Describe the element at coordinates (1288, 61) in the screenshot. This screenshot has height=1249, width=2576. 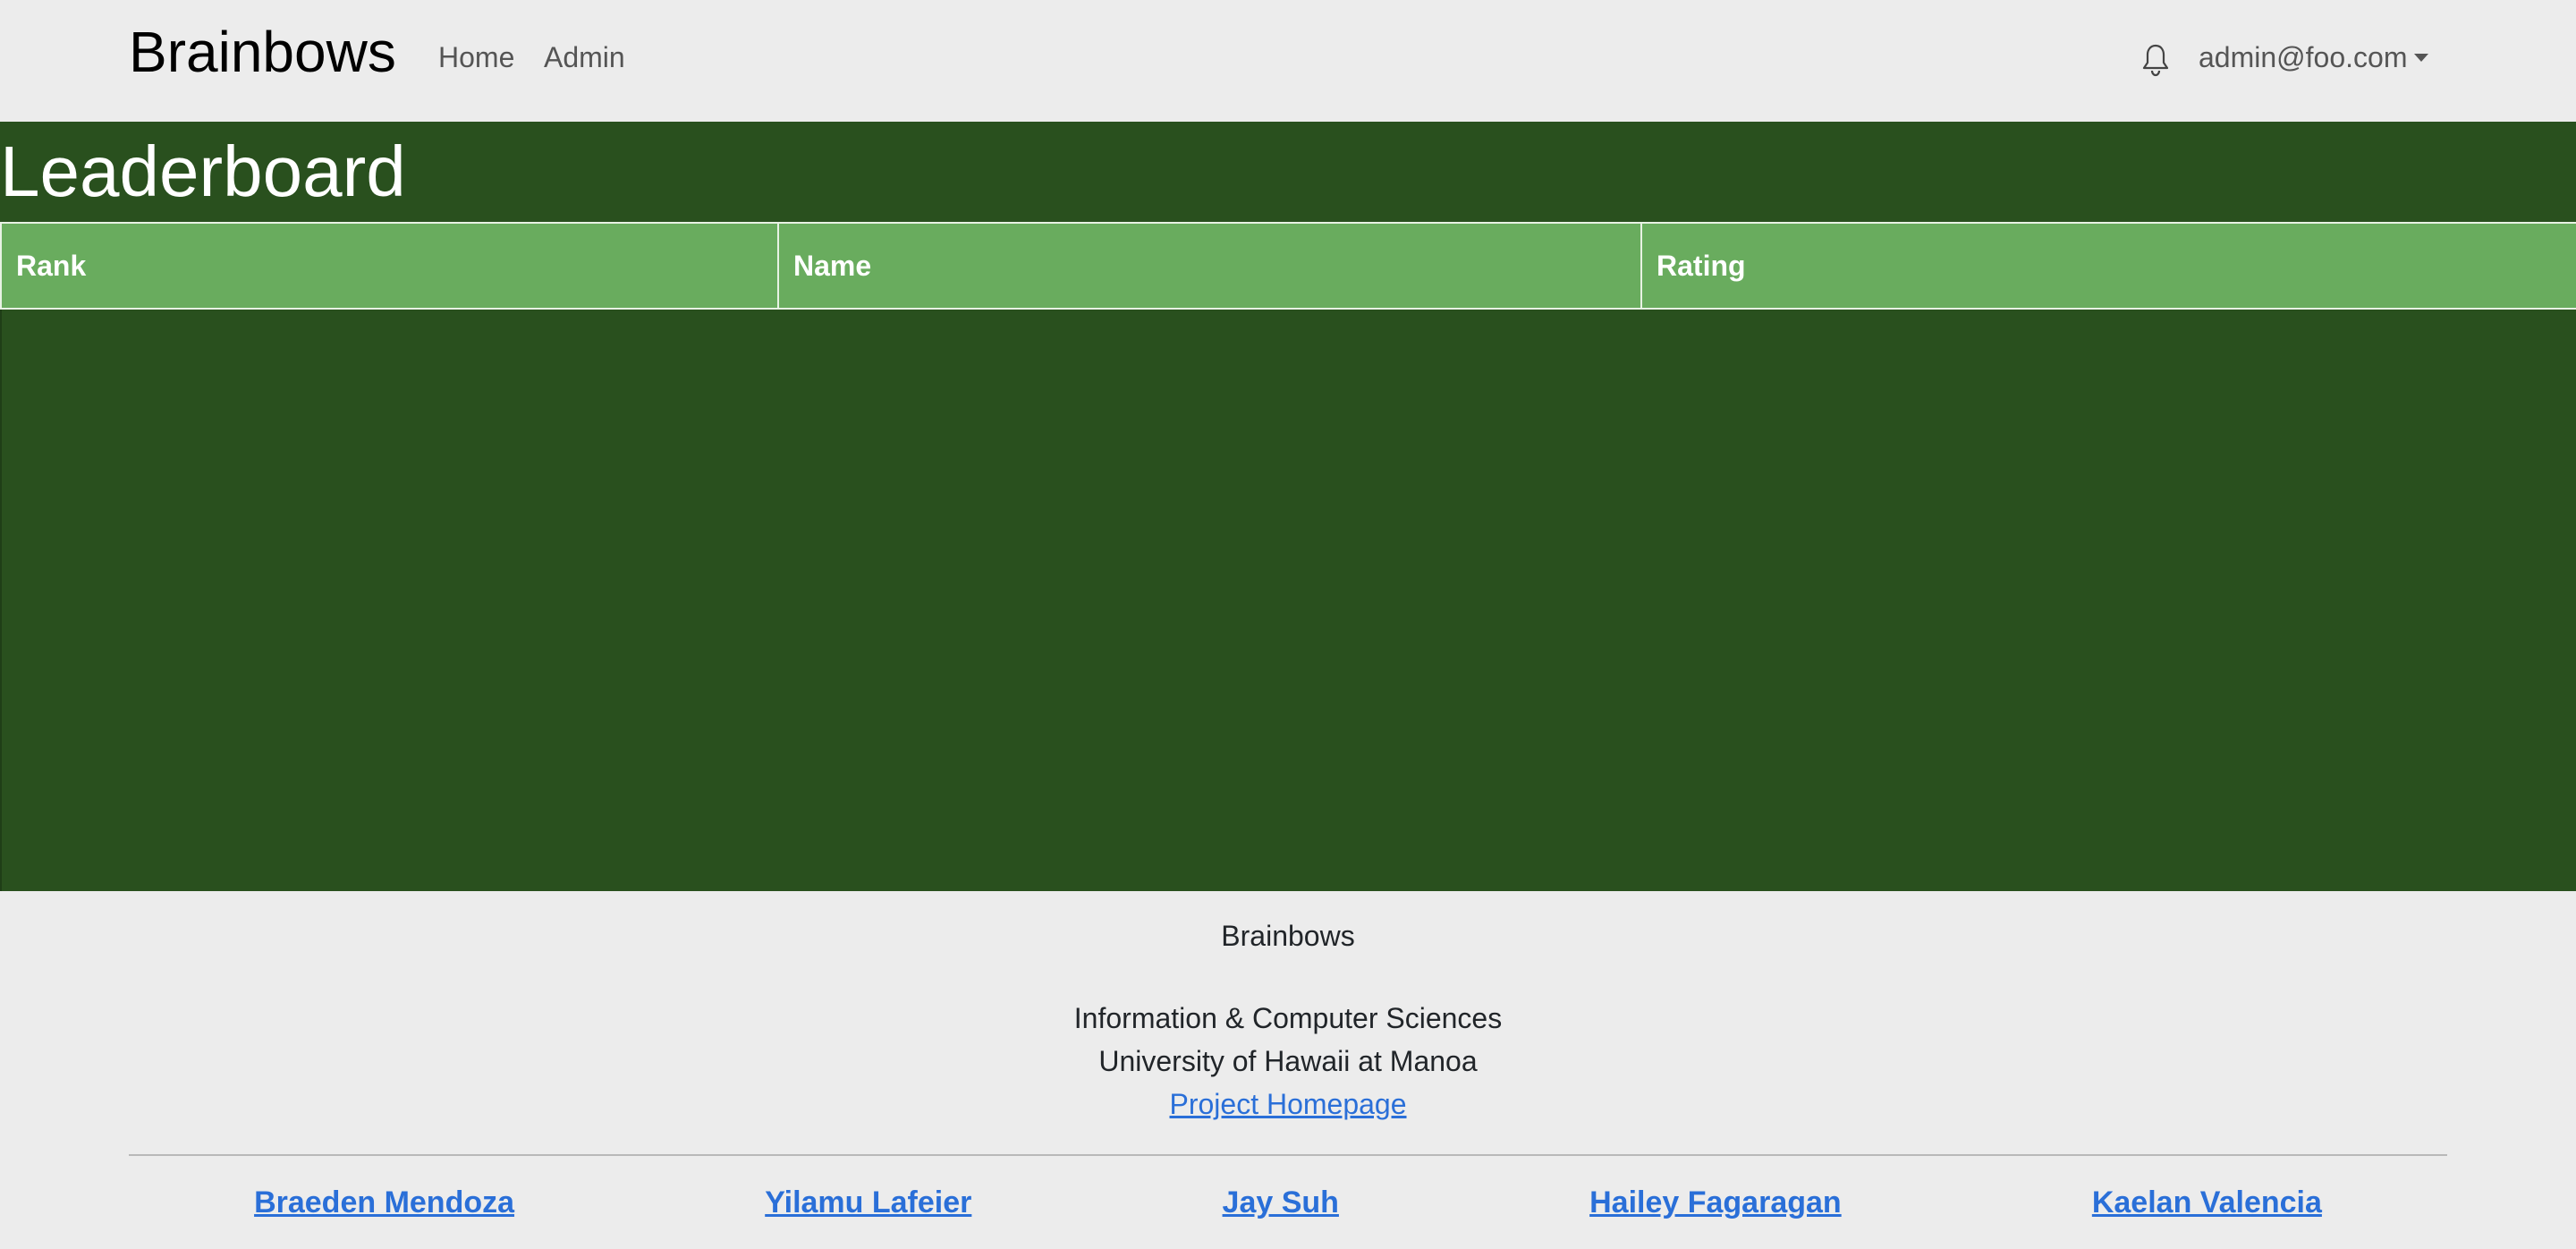
I see `top-navbar: Brainbows Home Admin admin@foo.com` at that location.